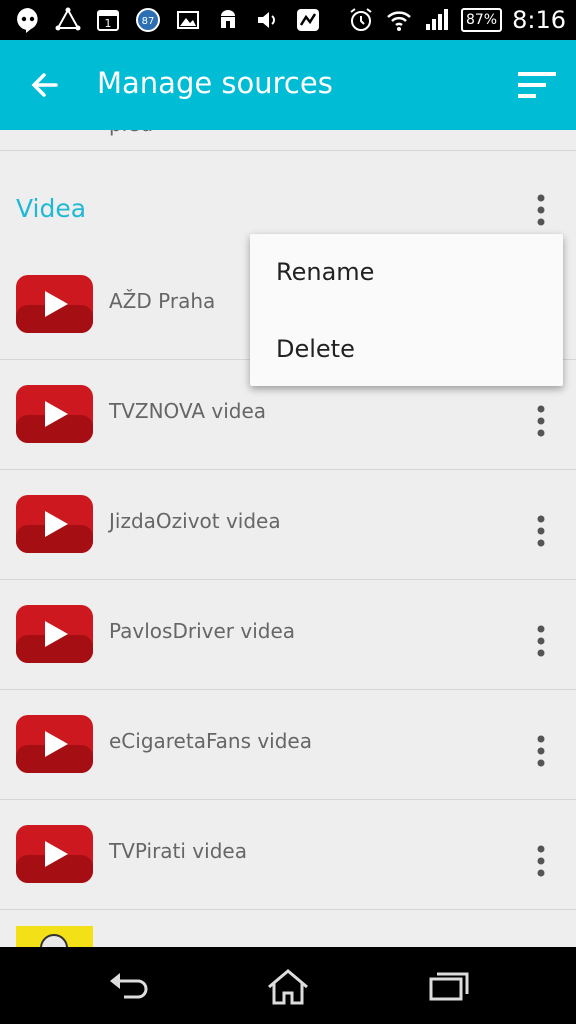  I want to click on navigation-bar, so click(288, 985).